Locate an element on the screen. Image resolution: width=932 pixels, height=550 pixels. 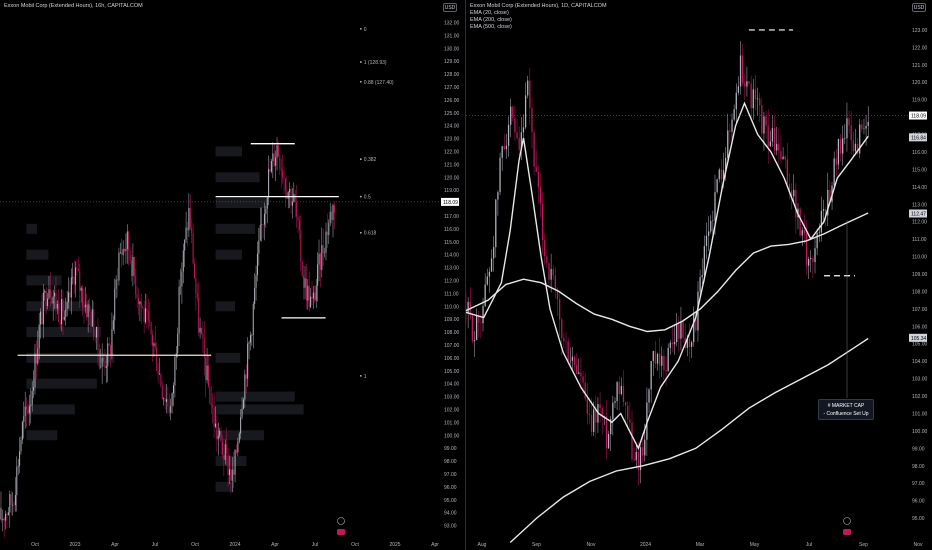
right-currency-button: USD is located at coordinates (919, 7).